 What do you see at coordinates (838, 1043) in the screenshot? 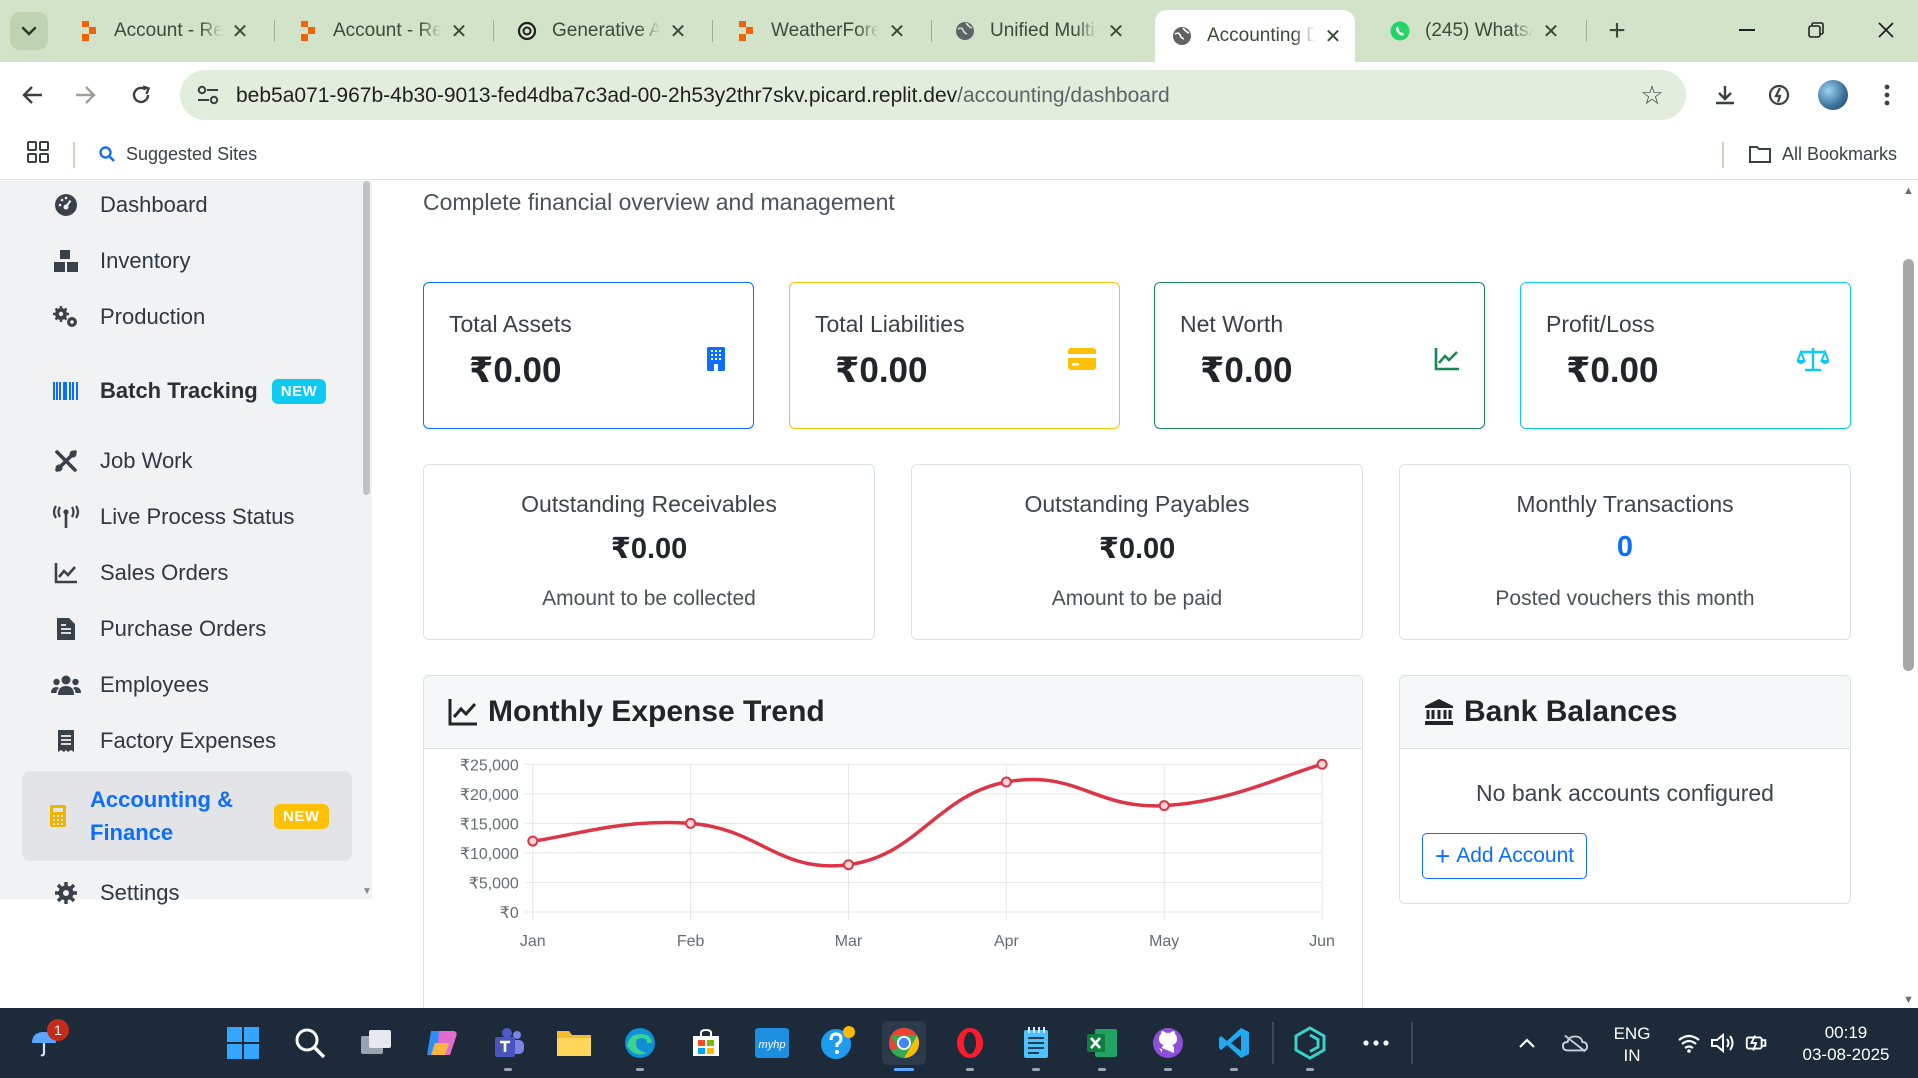
I see `taskbar-help` at bounding box center [838, 1043].